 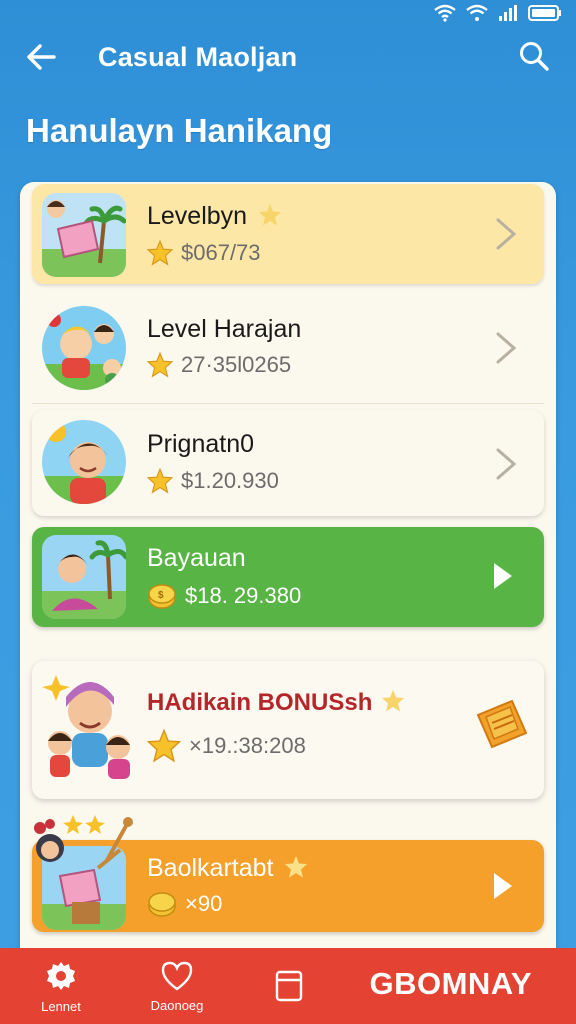 I want to click on nav-label: Daonoeg, so click(x=177, y=1005).